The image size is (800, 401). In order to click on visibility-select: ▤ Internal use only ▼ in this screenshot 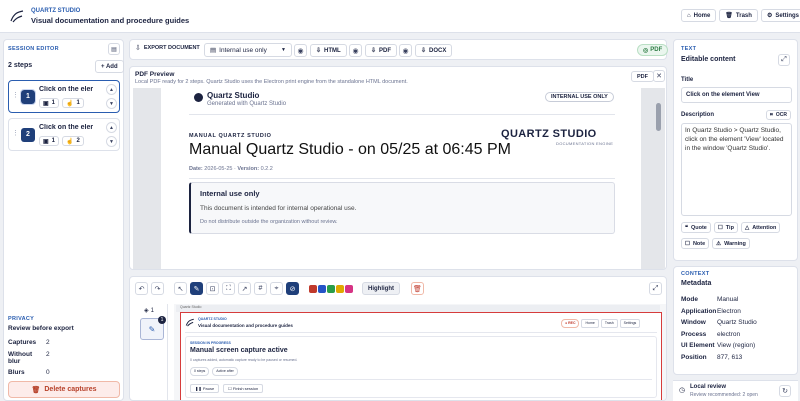, I will do `click(248, 50)`.